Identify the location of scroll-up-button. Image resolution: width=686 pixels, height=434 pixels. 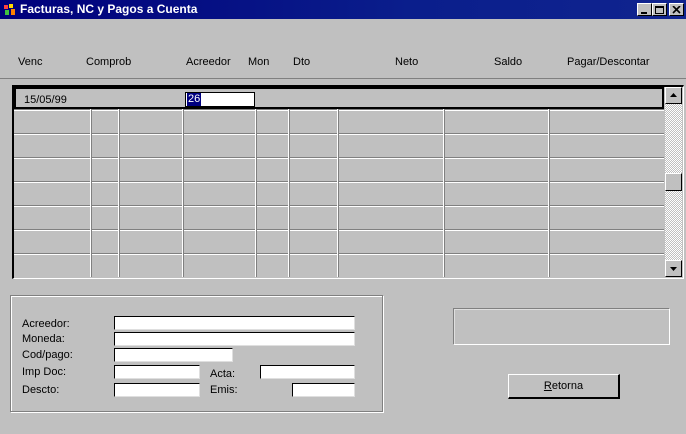
(673, 95).